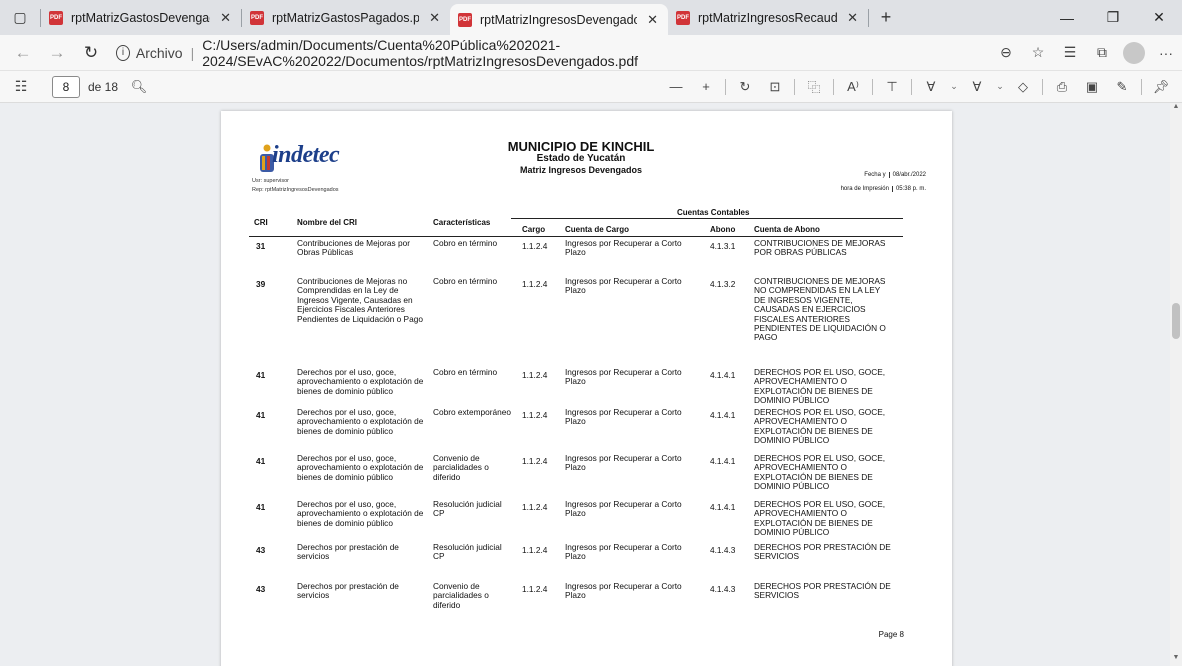  Describe the element at coordinates (472, 412) in the screenshot. I see `caracteristicas-cell: Cobro extemporáneo` at that location.